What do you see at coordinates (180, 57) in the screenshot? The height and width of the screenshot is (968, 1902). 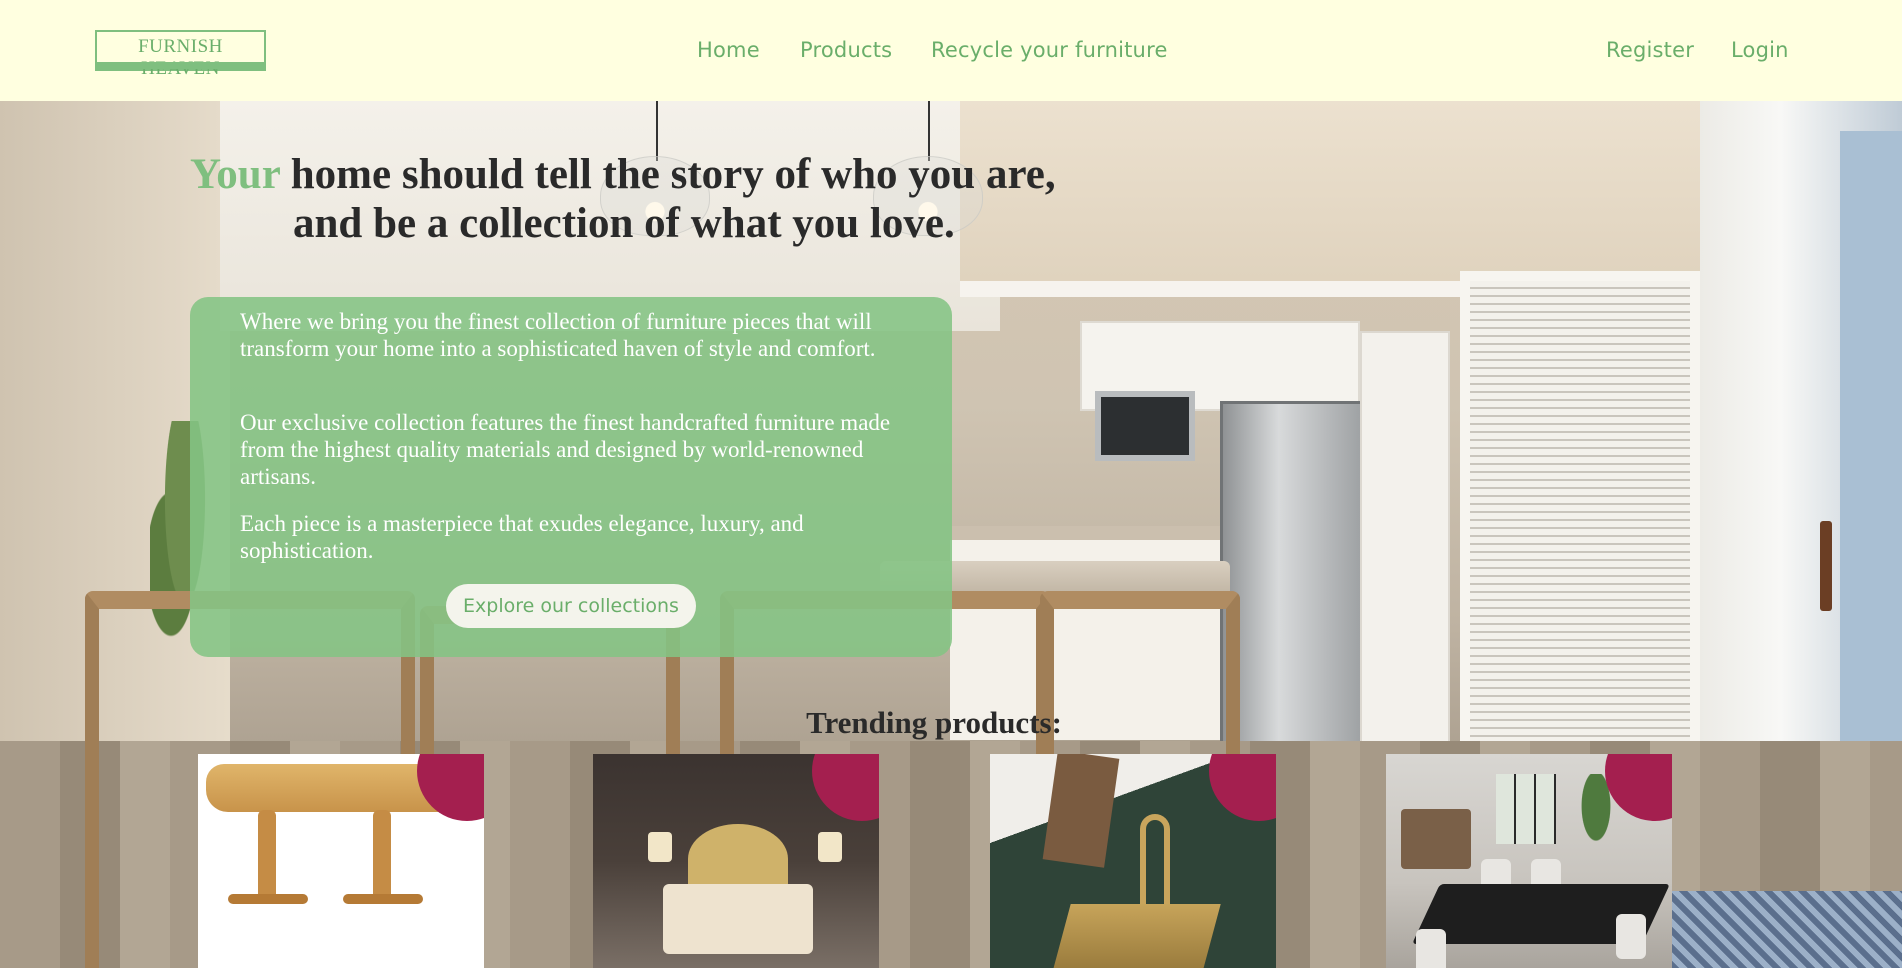 I see `logo-text: FURNISH HEAVEN` at bounding box center [180, 57].